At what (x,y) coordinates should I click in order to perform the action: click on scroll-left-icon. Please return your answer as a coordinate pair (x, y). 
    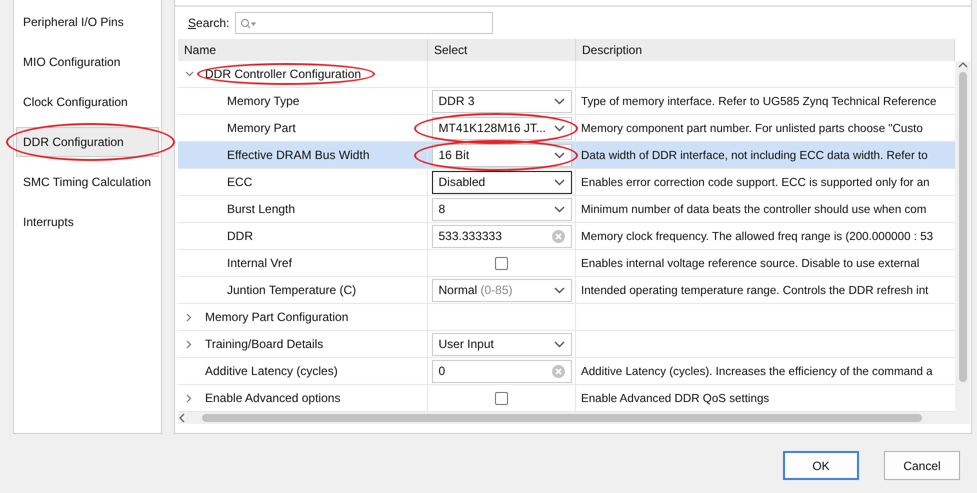
    Looking at the image, I should click on (182, 418).